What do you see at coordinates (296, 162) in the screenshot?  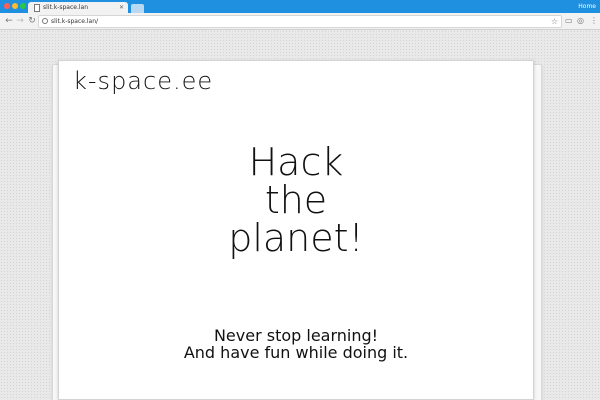 I see `headline-line: Hack` at bounding box center [296, 162].